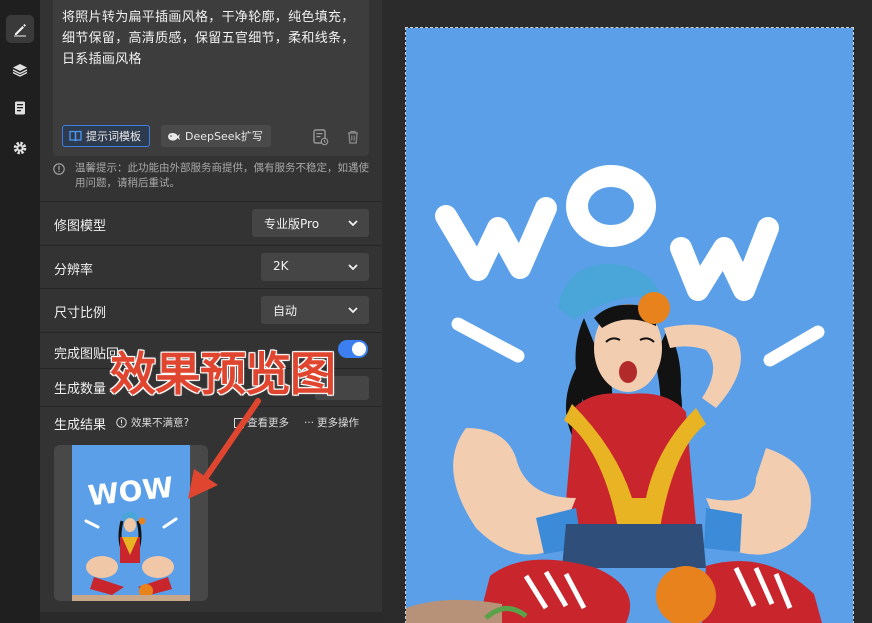  I want to click on panel-footer, so click(211, 617).